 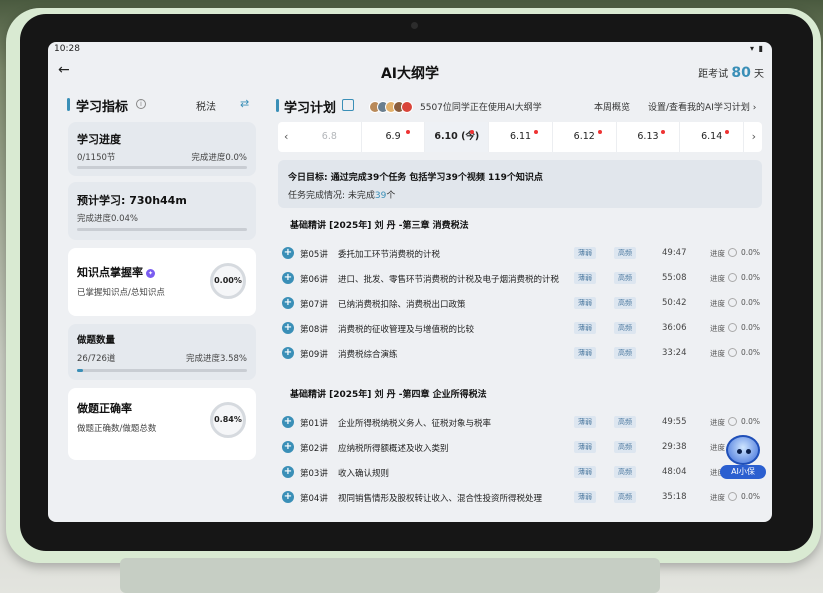 What do you see at coordinates (244, 103) in the screenshot?
I see `switch-subject-icon: ⇄` at bounding box center [244, 103].